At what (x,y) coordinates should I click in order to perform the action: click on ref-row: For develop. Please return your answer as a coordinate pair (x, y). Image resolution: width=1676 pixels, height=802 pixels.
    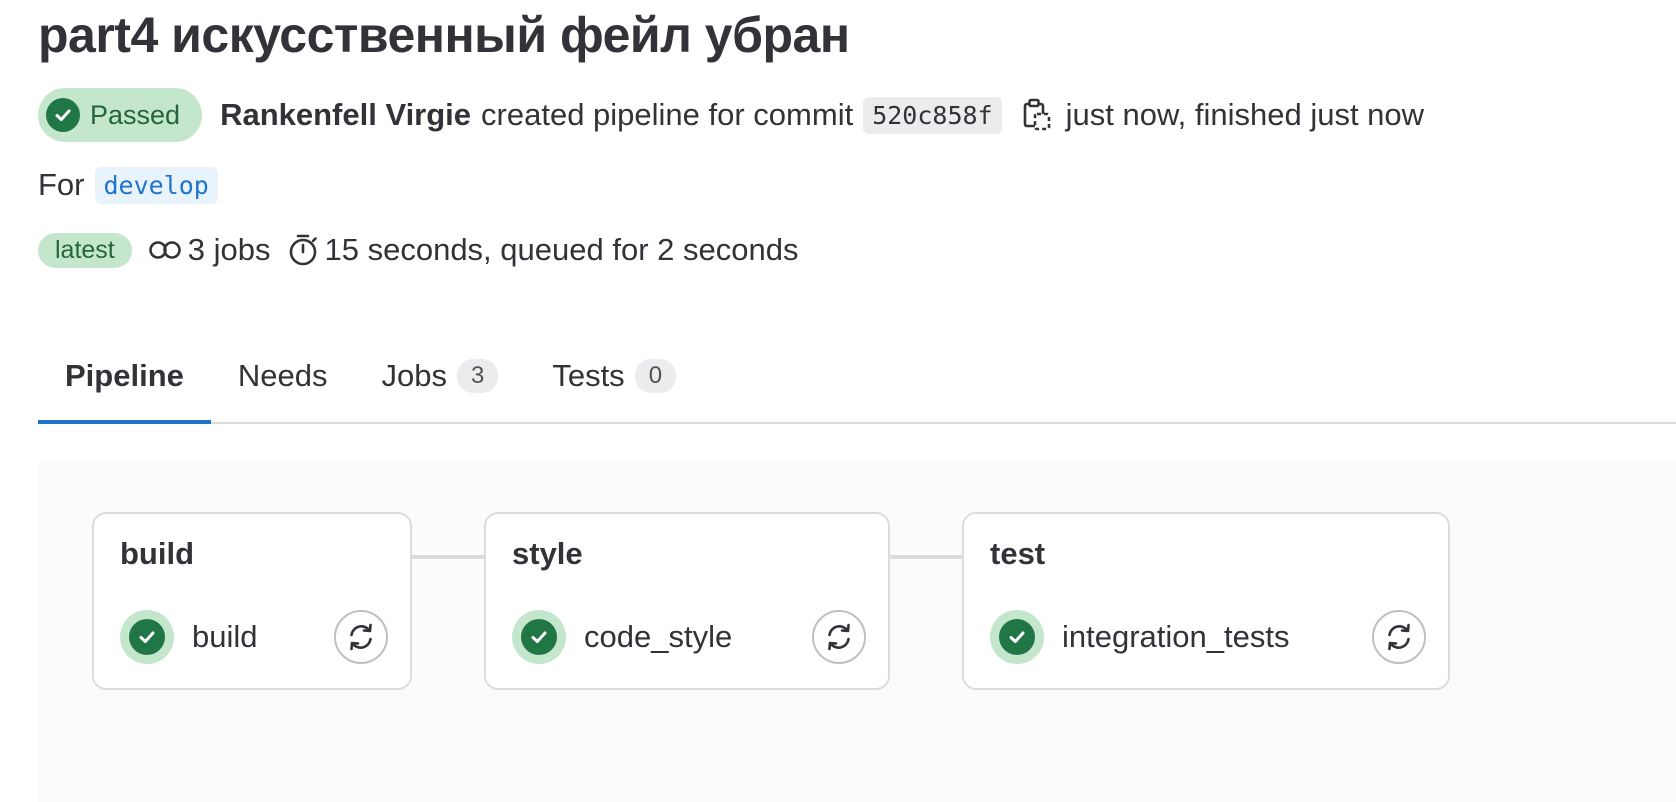
    Looking at the image, I should click on (128, 185).